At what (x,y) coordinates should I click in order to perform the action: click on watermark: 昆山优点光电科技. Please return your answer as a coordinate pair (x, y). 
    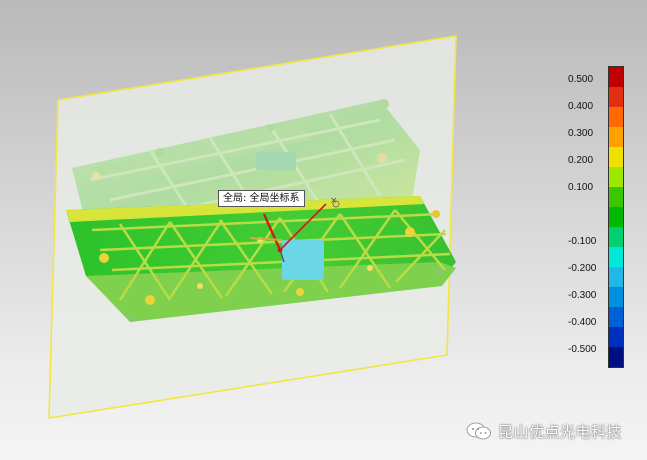
    Looking at the image, I should click on (544, 431).